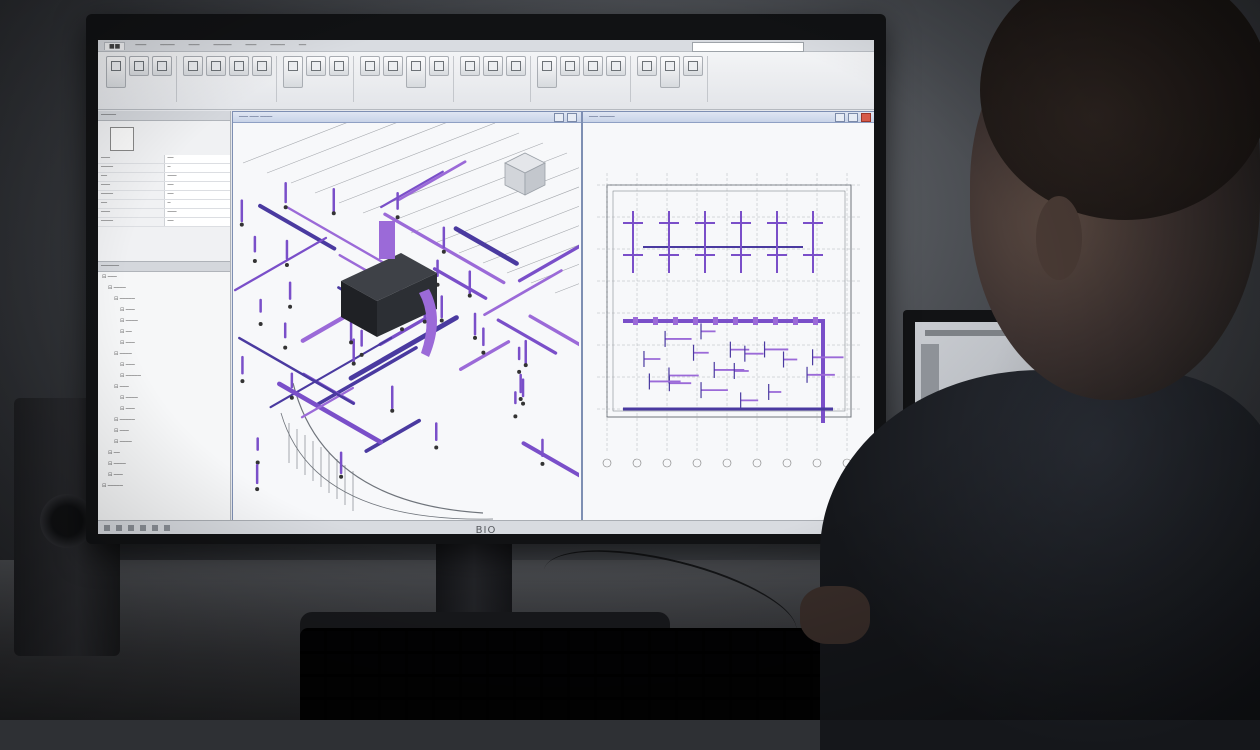  What do you see at coordinates (559, 117) in the screenshot?
I see `minimize-icon` at bounding box center [559, 117].